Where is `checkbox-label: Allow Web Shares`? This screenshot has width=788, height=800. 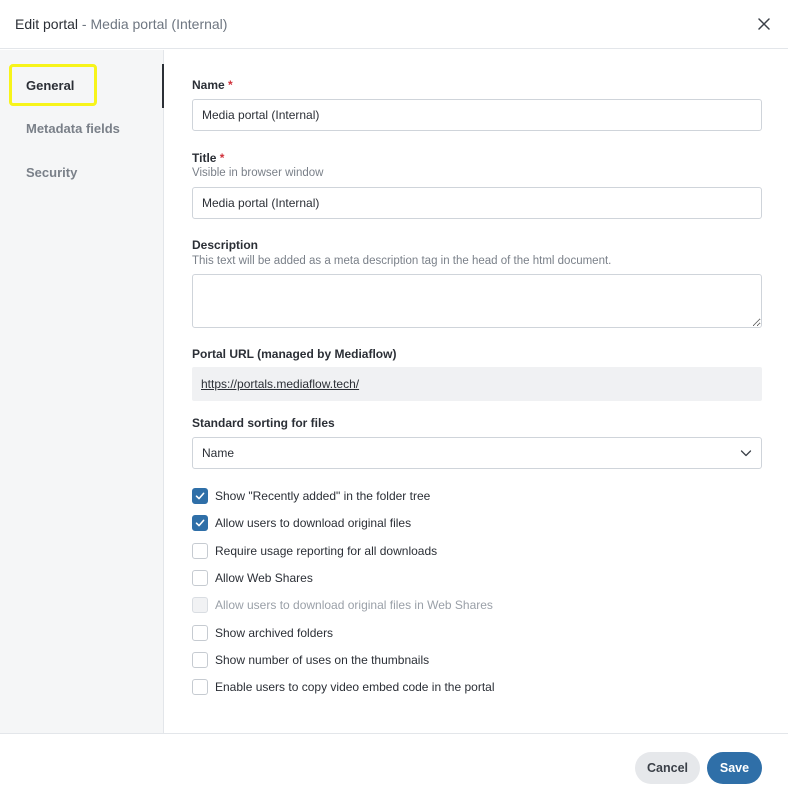
checkbox-label: Allow Web Shares is located at coordinates (264, 578).